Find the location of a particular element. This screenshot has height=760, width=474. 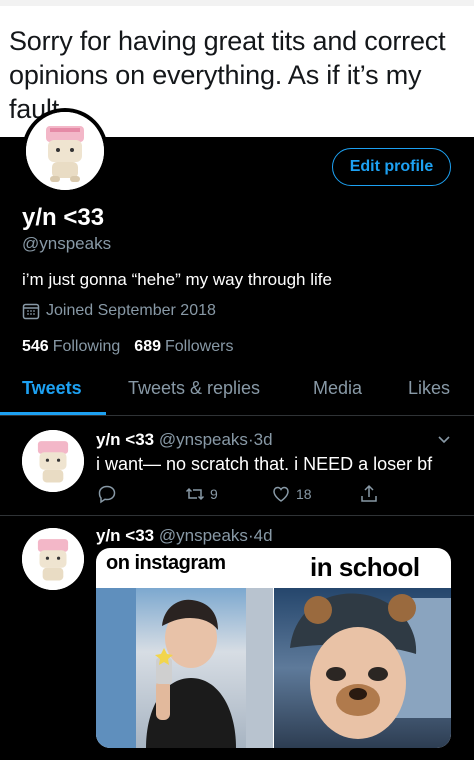

reply-icon is located at coordinates (107, 494).